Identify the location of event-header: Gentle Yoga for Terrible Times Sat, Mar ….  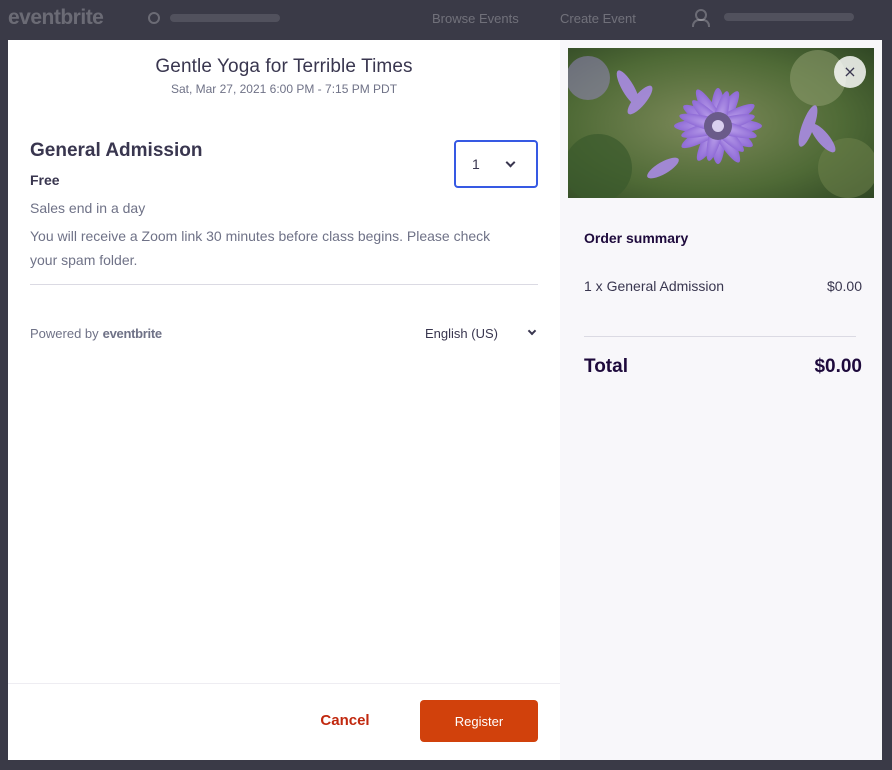
(284, 76).